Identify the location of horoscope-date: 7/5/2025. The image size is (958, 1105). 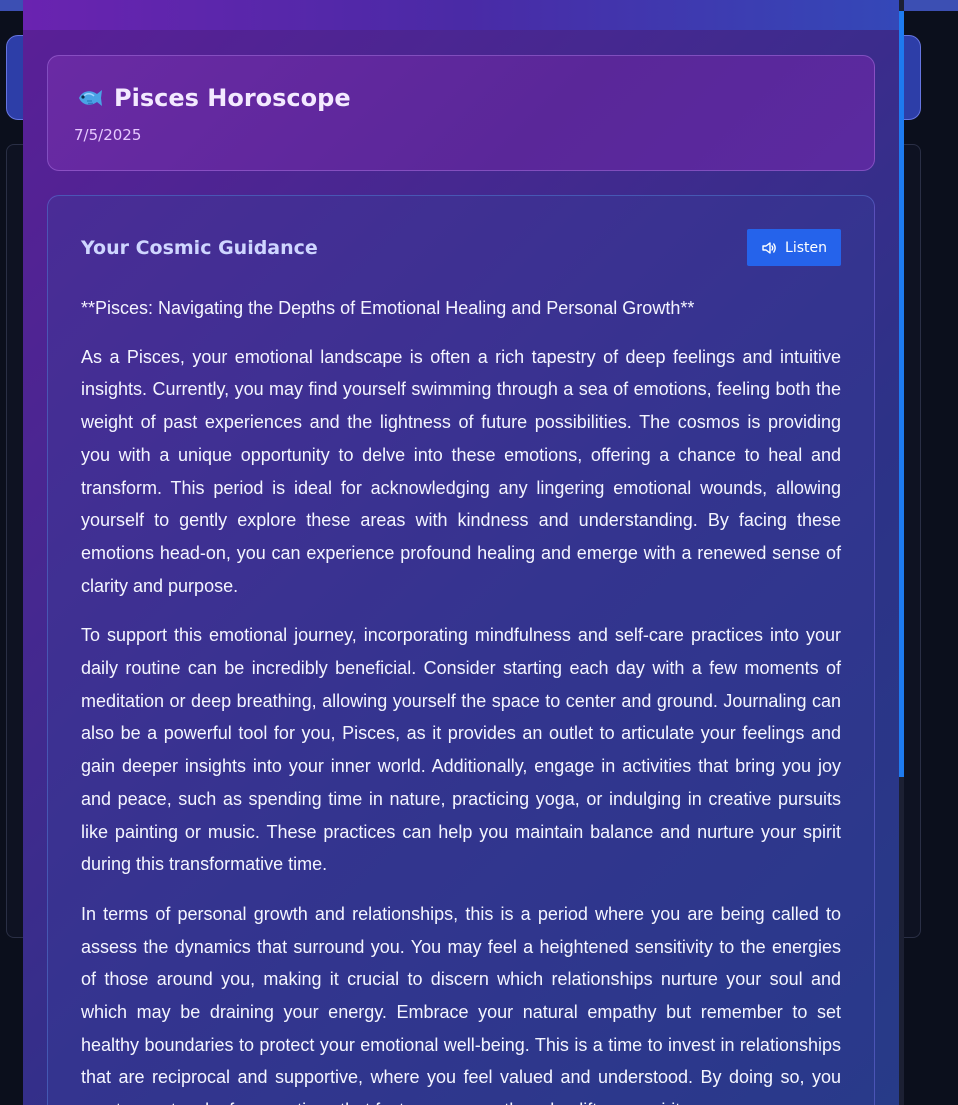
(108, 135).